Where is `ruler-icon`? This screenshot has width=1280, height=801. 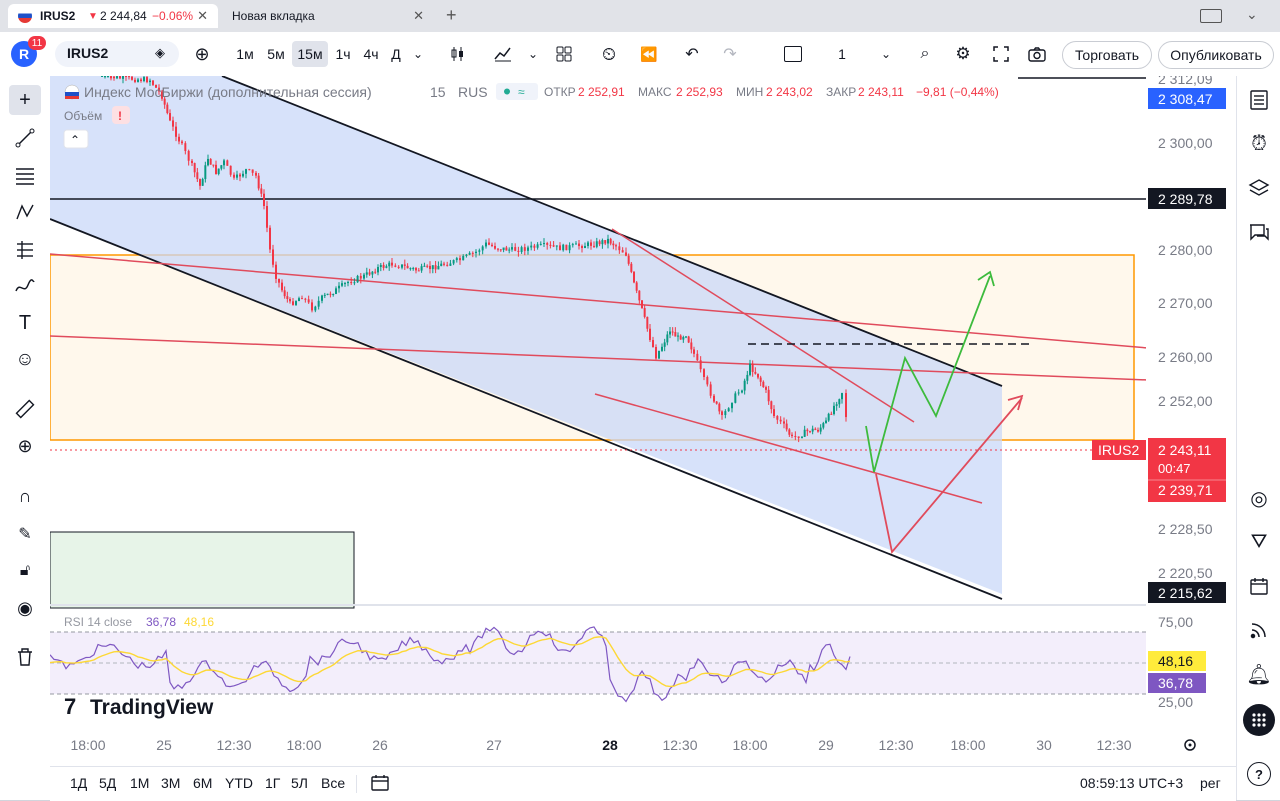 ruler-icon is located at coordinates (25, 409).